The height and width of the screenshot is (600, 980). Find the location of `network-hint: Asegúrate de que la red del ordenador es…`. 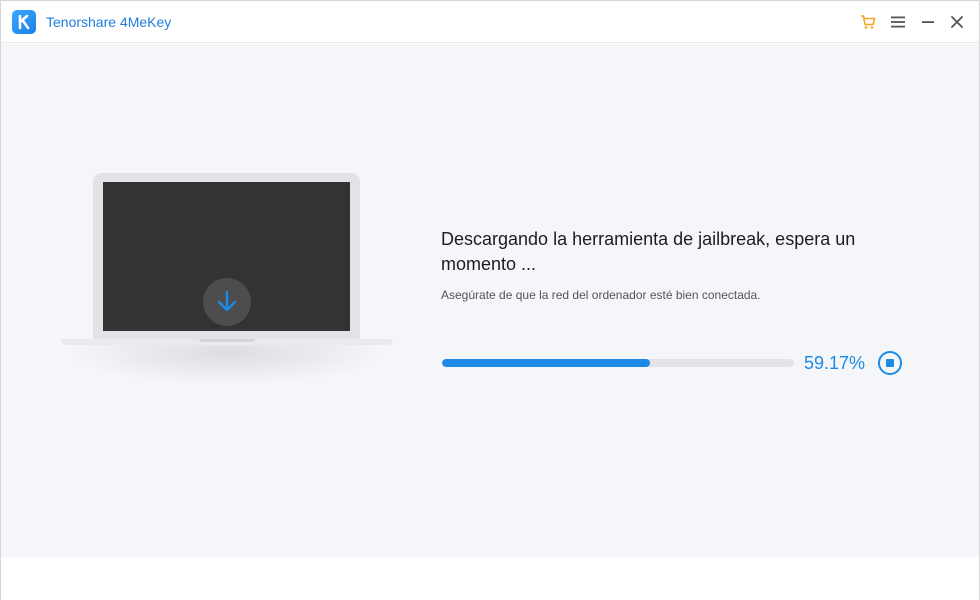

network-hint: Asegúrate de que la red del ordenador es… is located at coordinates (601, 295).